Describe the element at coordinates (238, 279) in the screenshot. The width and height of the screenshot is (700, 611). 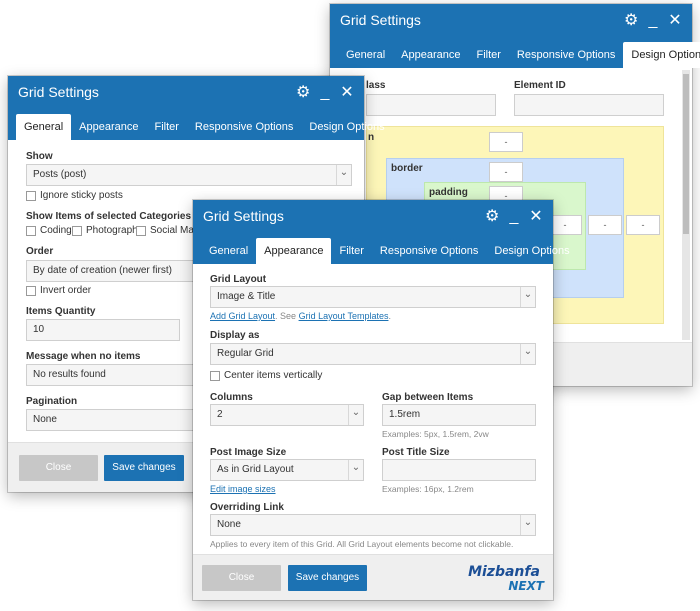
I see `grid-layout-label: Grid Layout` at that location.